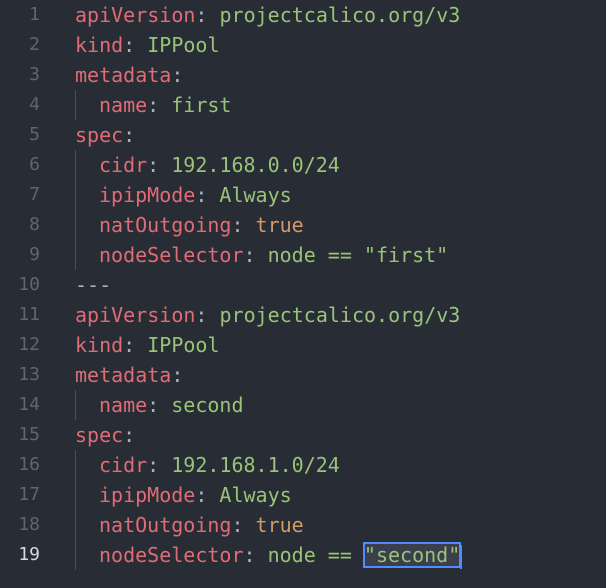 This screenshot has width=606, height=588. I want to click on line-number: 1, so click(34, 14).